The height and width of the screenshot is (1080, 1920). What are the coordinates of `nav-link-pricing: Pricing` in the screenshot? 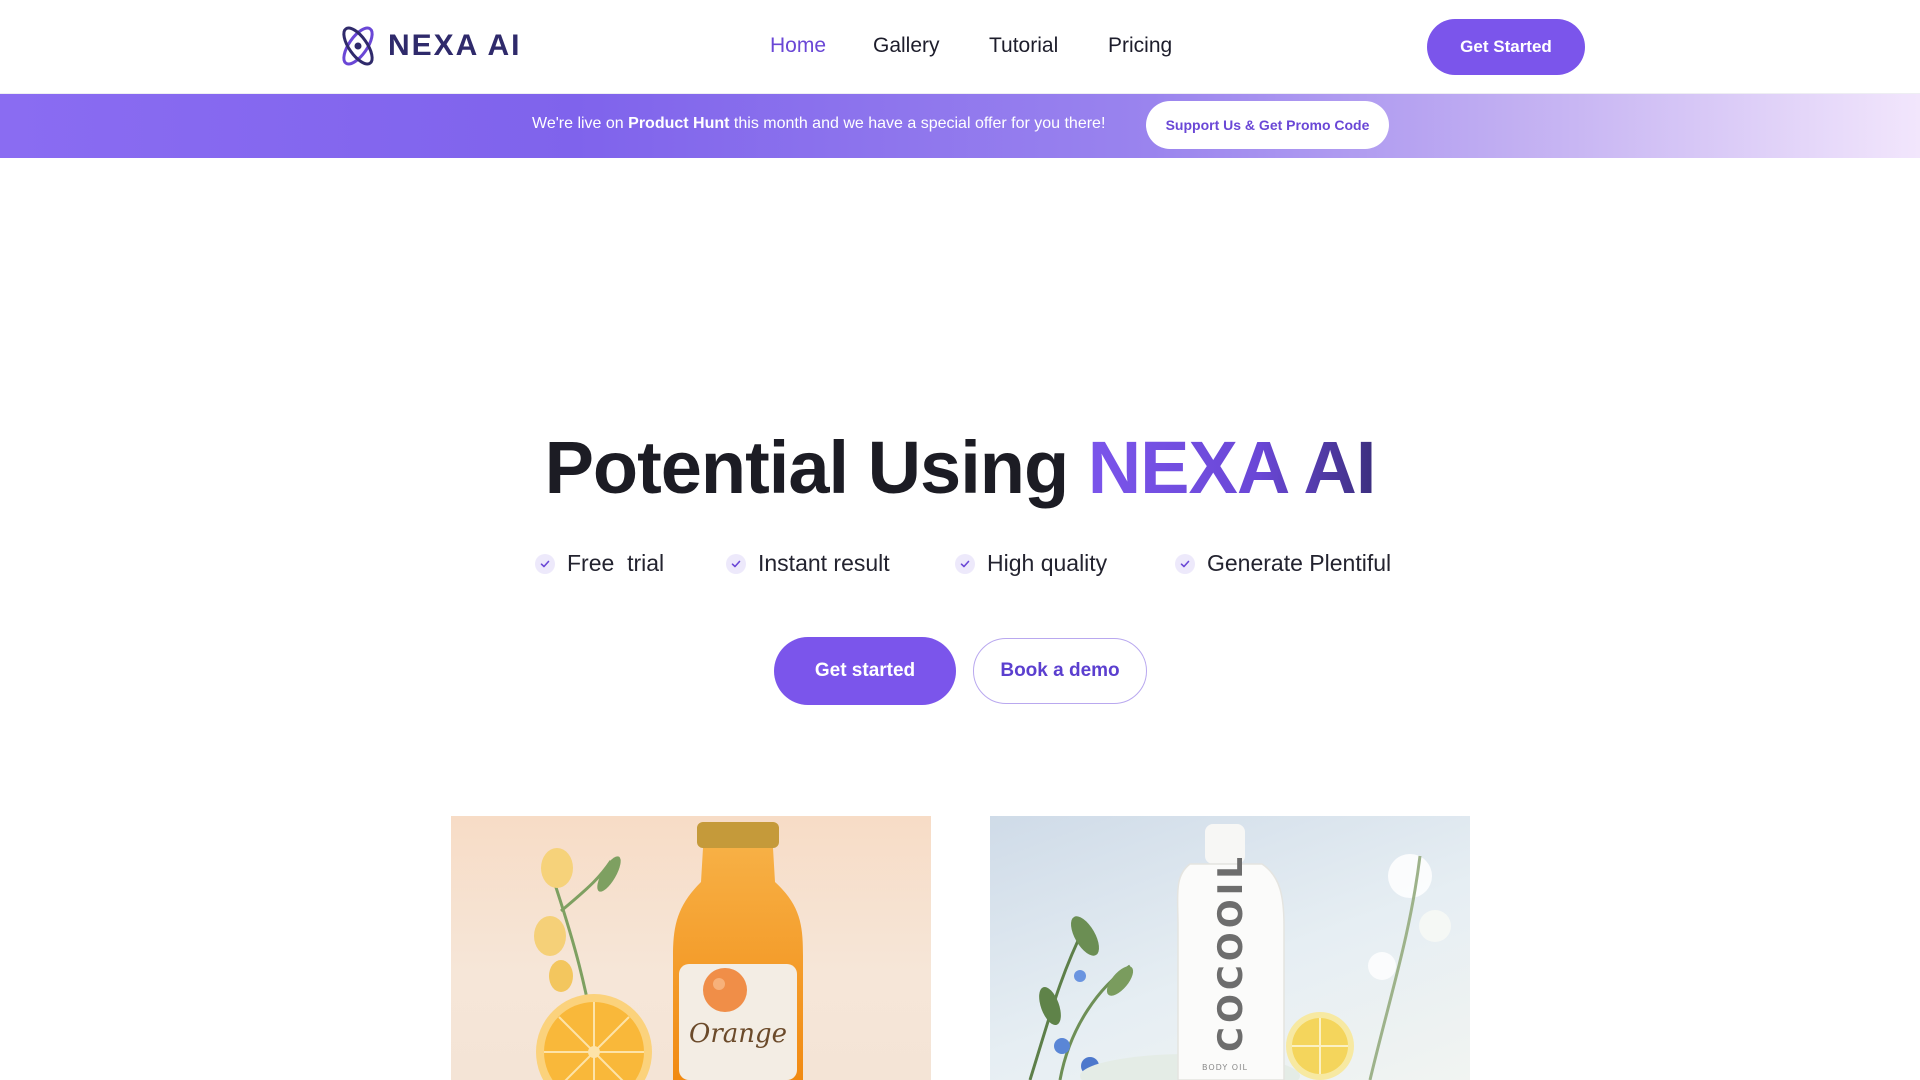 It's located at (1140, 46).